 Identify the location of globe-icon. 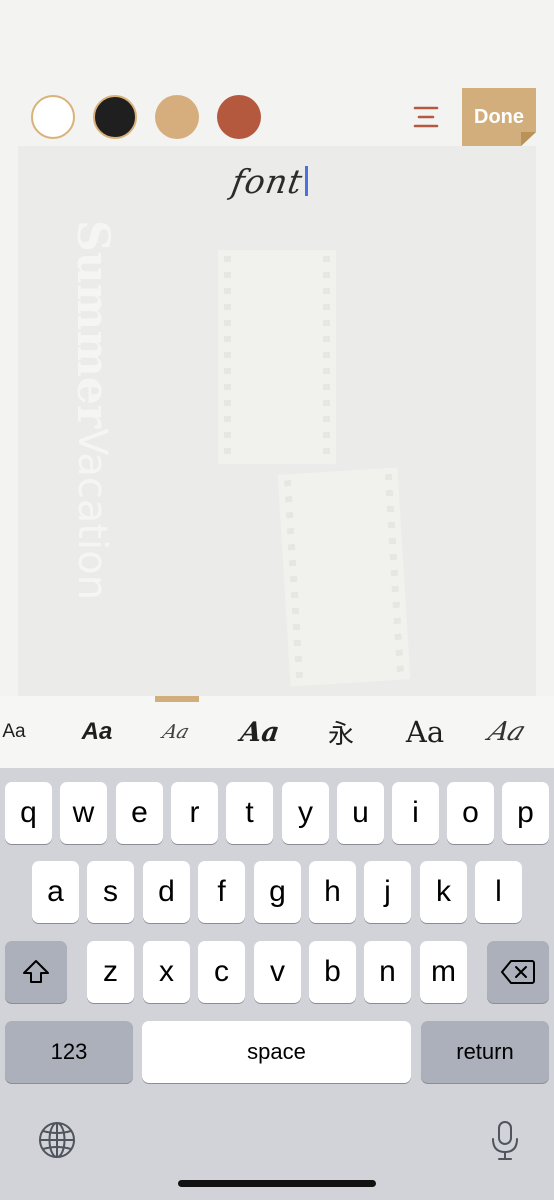
(57, 1140).